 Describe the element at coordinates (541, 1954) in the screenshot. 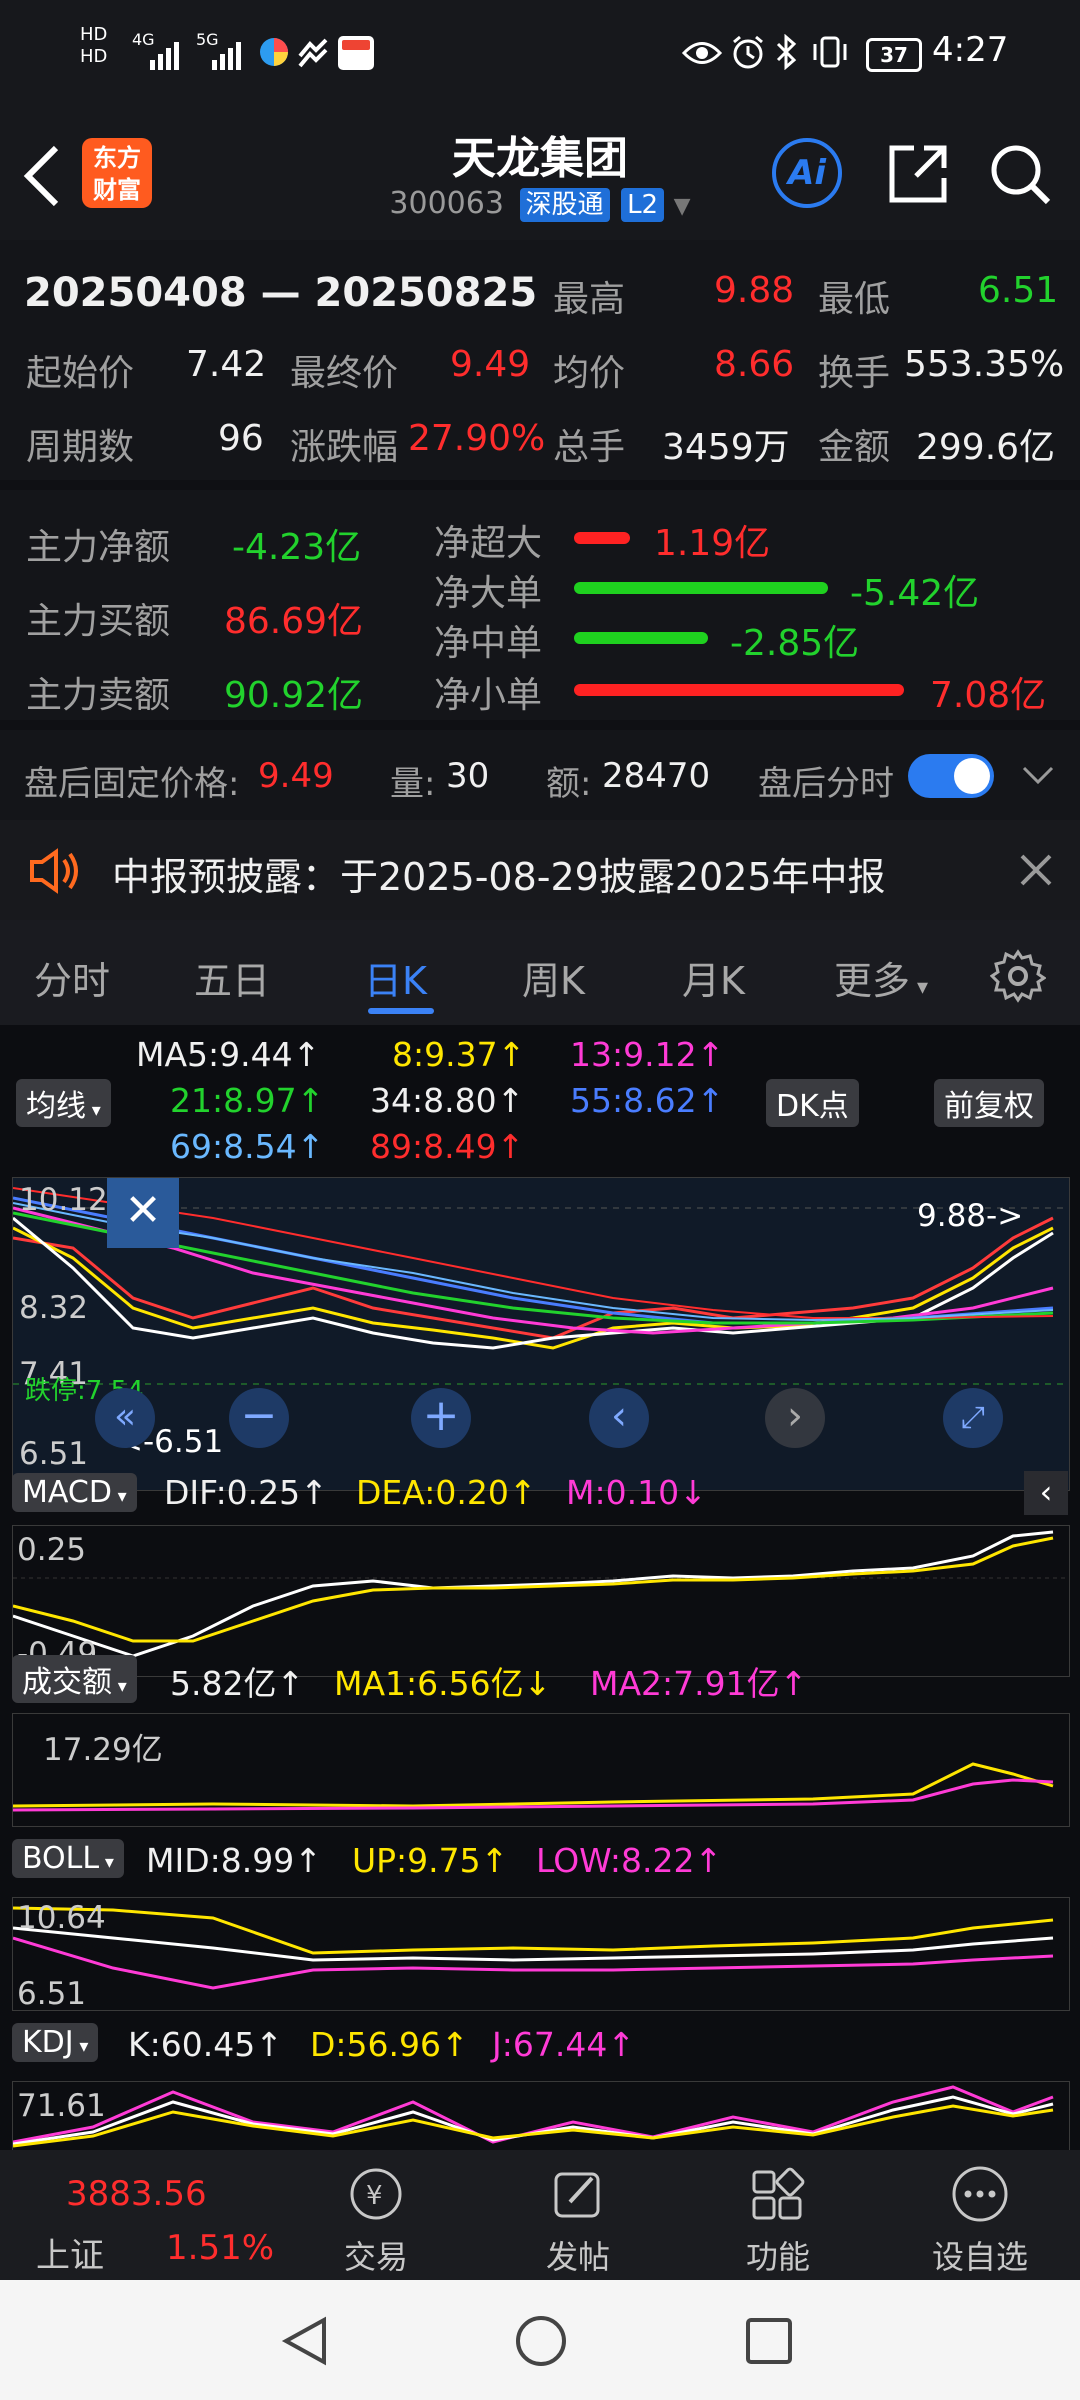

I see `boll-panel: 10.64 6.51` at that location.